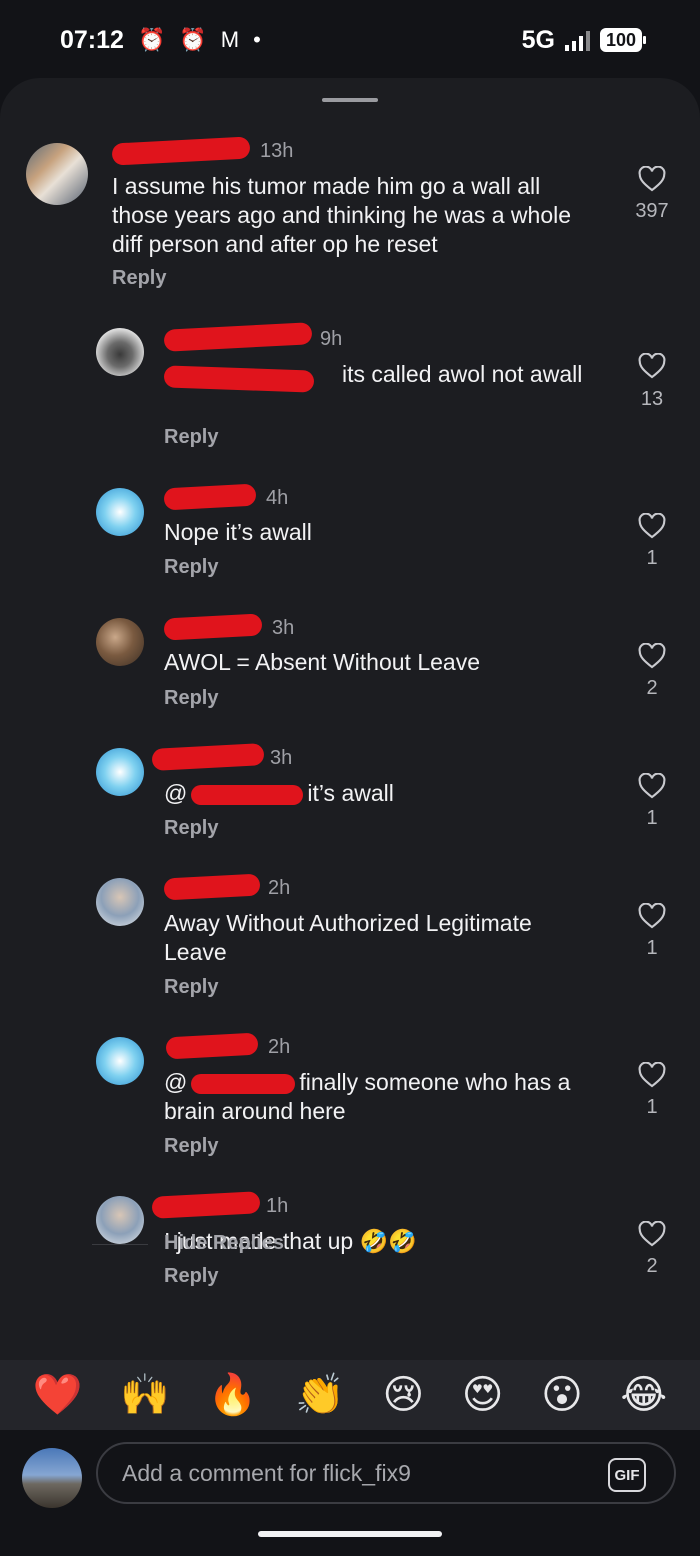  What do you see at coordinates (224, 1243) in the screenshot?
I see `hide-replies-button: Hide Replies` at bounding box center [224, 1243].